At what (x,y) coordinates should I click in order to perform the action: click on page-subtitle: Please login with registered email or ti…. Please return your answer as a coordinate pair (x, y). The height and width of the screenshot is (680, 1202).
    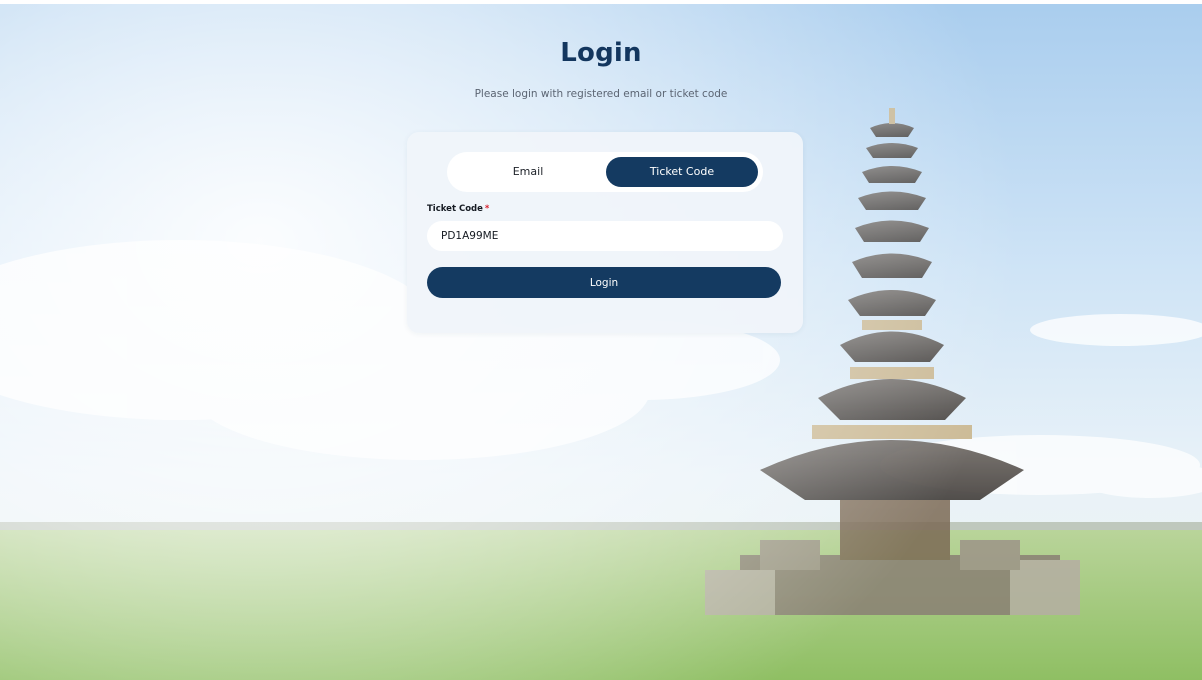
    Looking at the image, I should click on (601, 94).